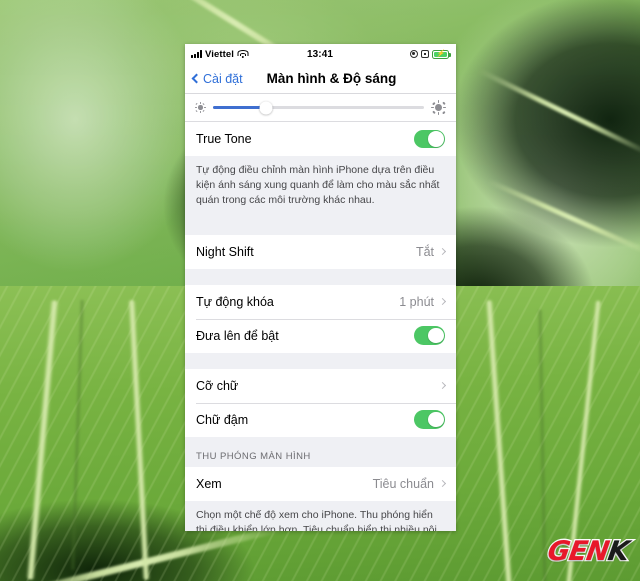 The height and width of the screenshot is (581, 640). What do you see at coordinates (414, 54) in the screenshot?
I see `location-services-icon` at bounding box center [414, 54].